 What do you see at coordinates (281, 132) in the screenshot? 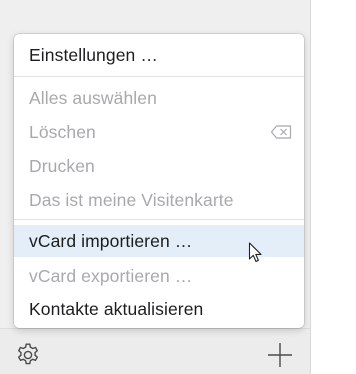
I see `delete-key-icon` at bounding box center [281, 132].